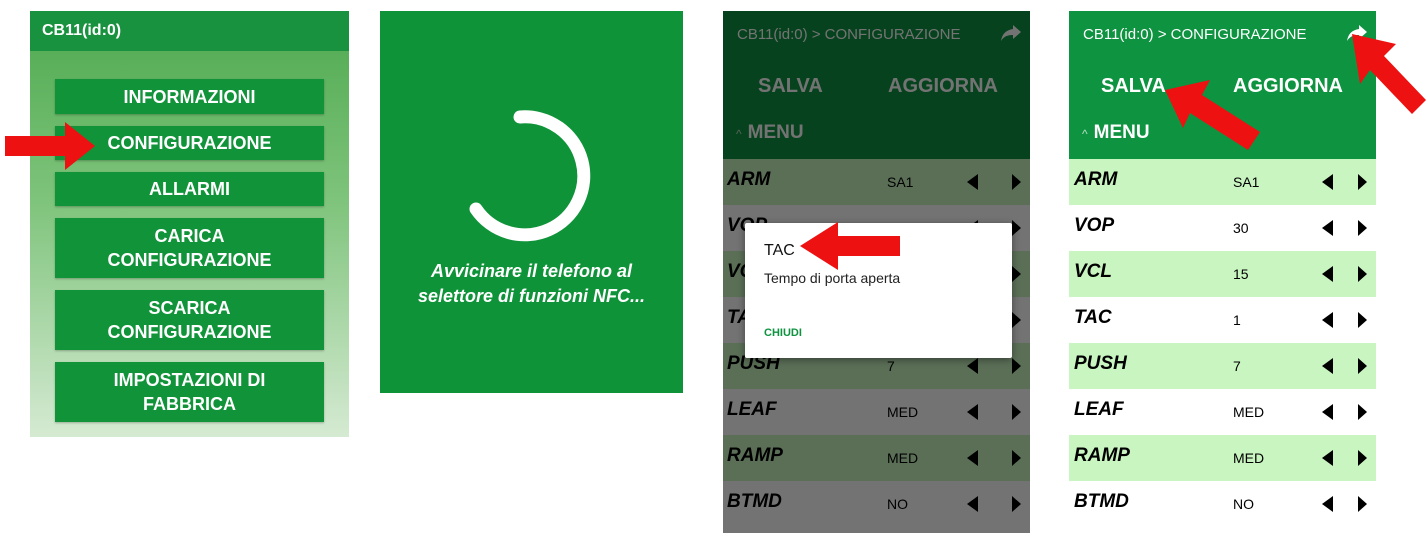  What do you see at coordinates (1222, 274) in the screenshot?
I see `config-row-vcl: VCL 15` at bounding box center [1222, 274].